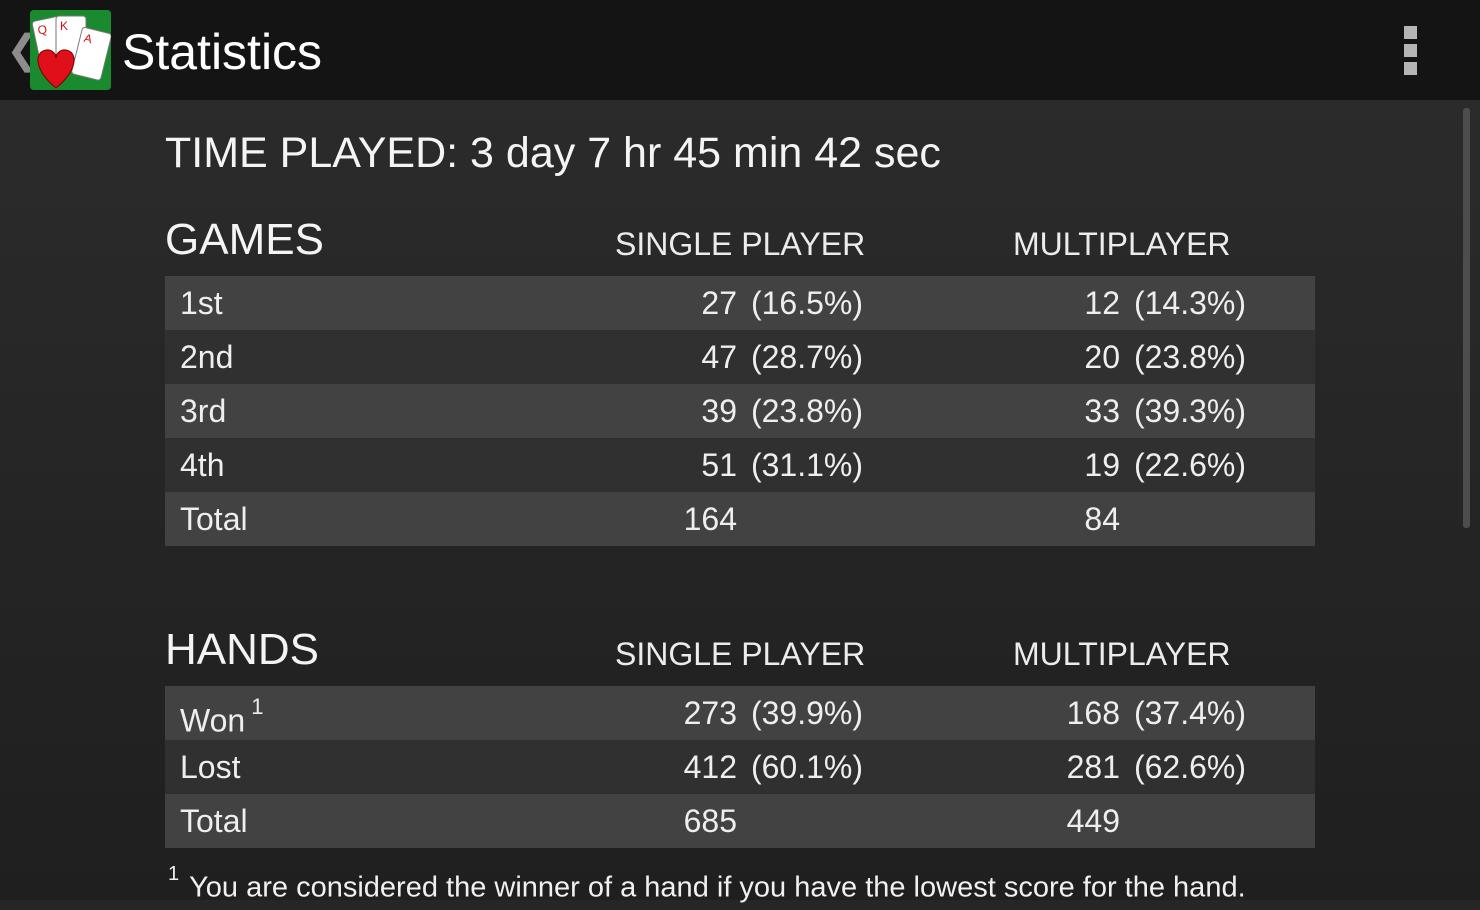  What do you see at coordinates (1093, 713) in the screenshot?
I see `multiplayer-count: 168` at bounding box center [1093, 713].